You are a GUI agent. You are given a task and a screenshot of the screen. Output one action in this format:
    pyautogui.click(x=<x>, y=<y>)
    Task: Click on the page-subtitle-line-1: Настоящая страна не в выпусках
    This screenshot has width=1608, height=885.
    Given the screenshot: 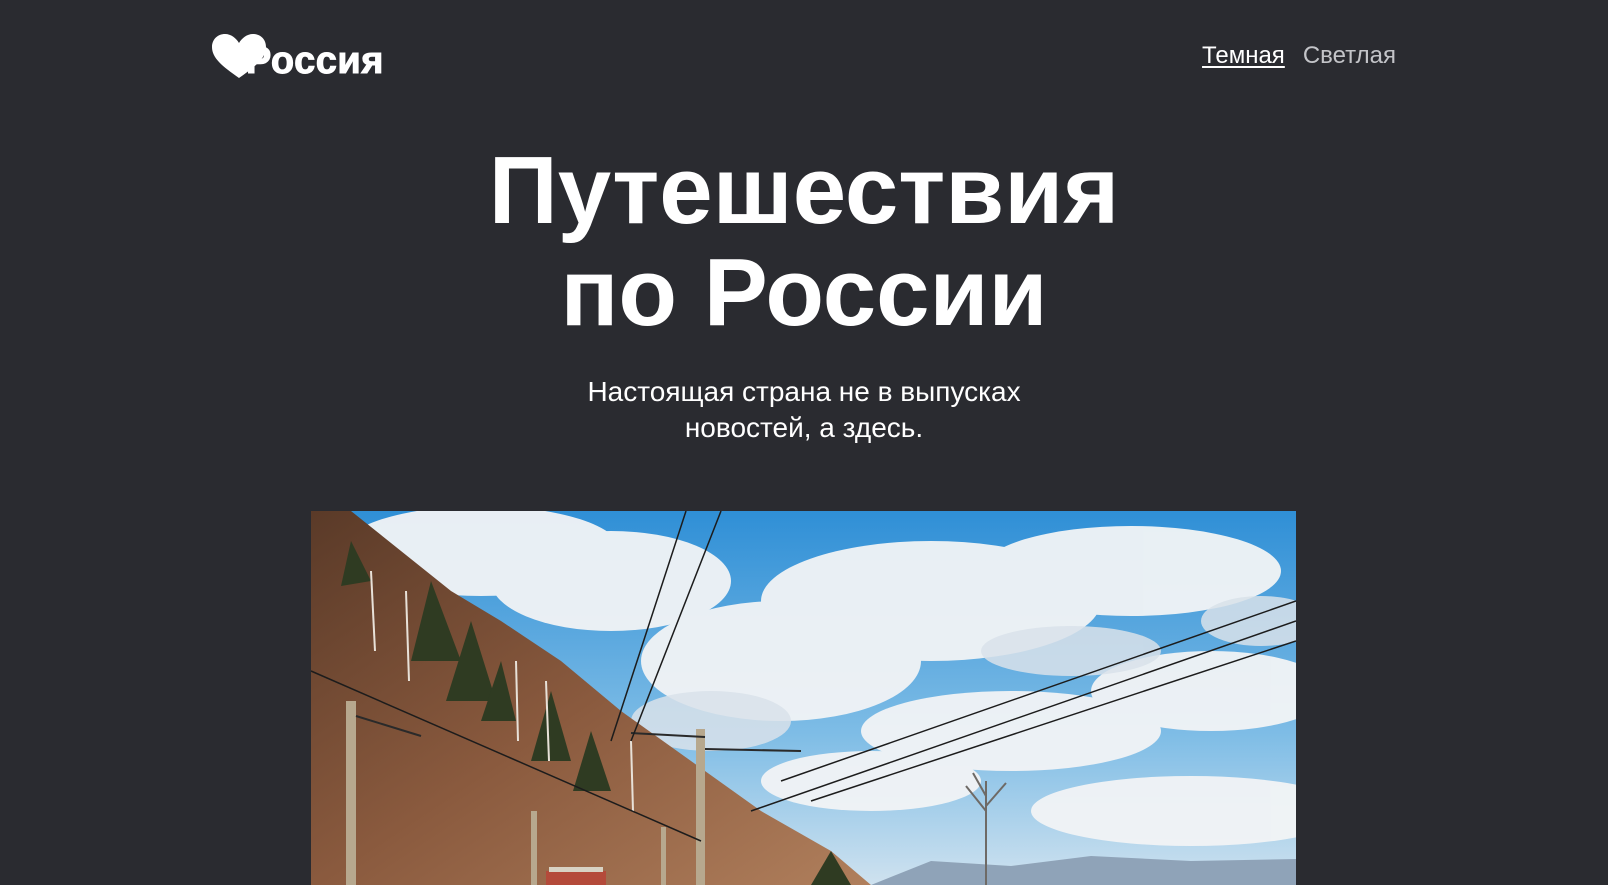 What is the action you would take?
    pyautogui.click(x=804, y=391)
    